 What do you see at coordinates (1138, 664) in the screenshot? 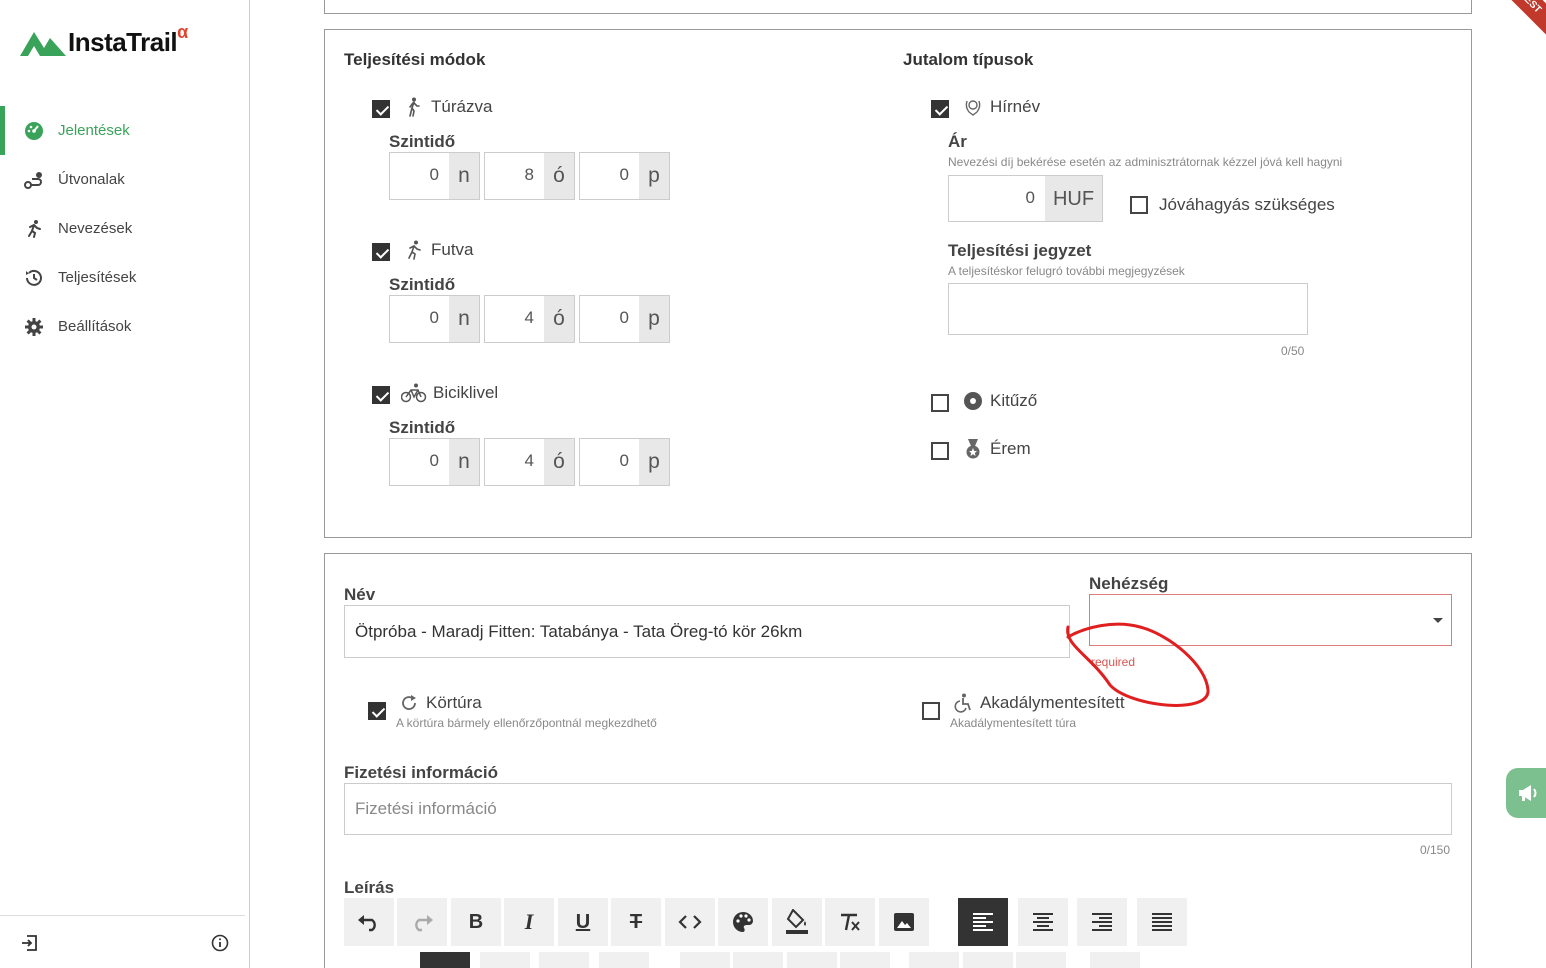
I see `annotation-circle` at bounding box center [1138, 664].